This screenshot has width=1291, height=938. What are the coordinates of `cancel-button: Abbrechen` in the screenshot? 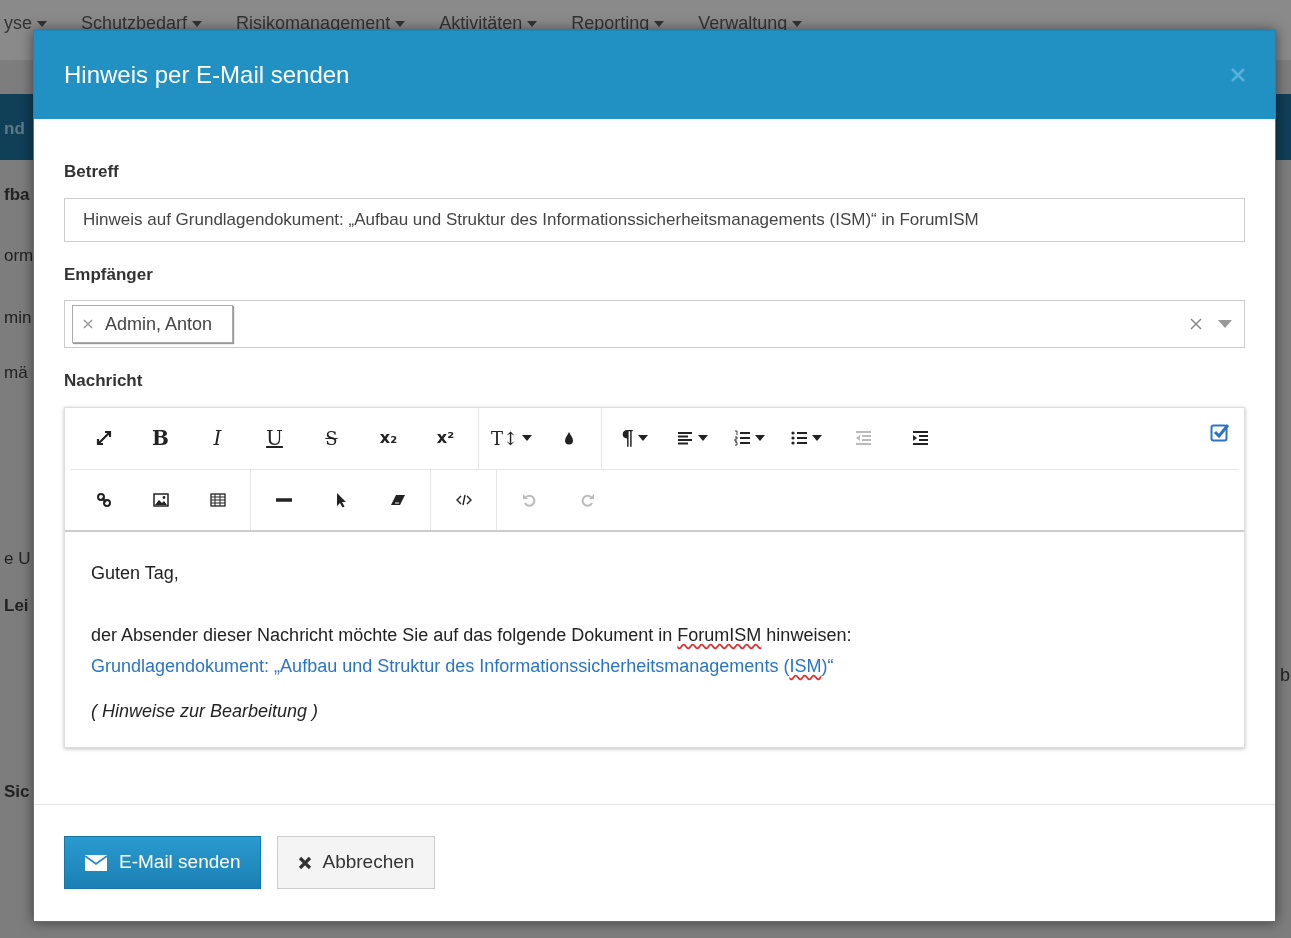 It's located at (356, 862).